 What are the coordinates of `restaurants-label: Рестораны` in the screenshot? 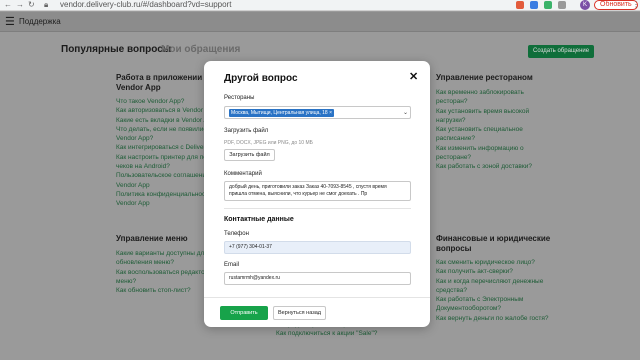 It's located at (239, 98).